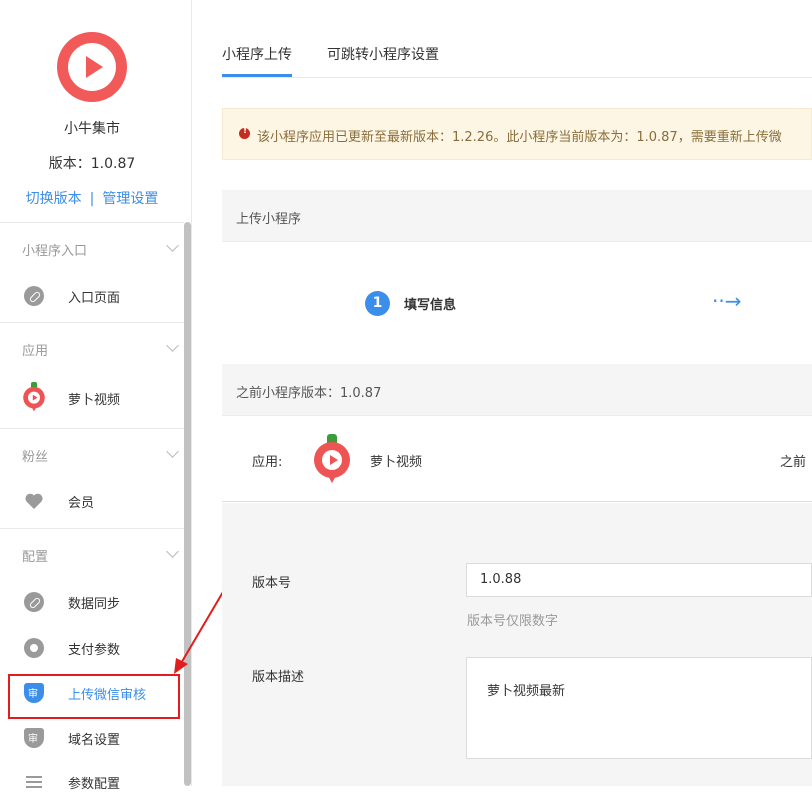  I want to click on tab-upload: 小程序上传, so click(257, 54).